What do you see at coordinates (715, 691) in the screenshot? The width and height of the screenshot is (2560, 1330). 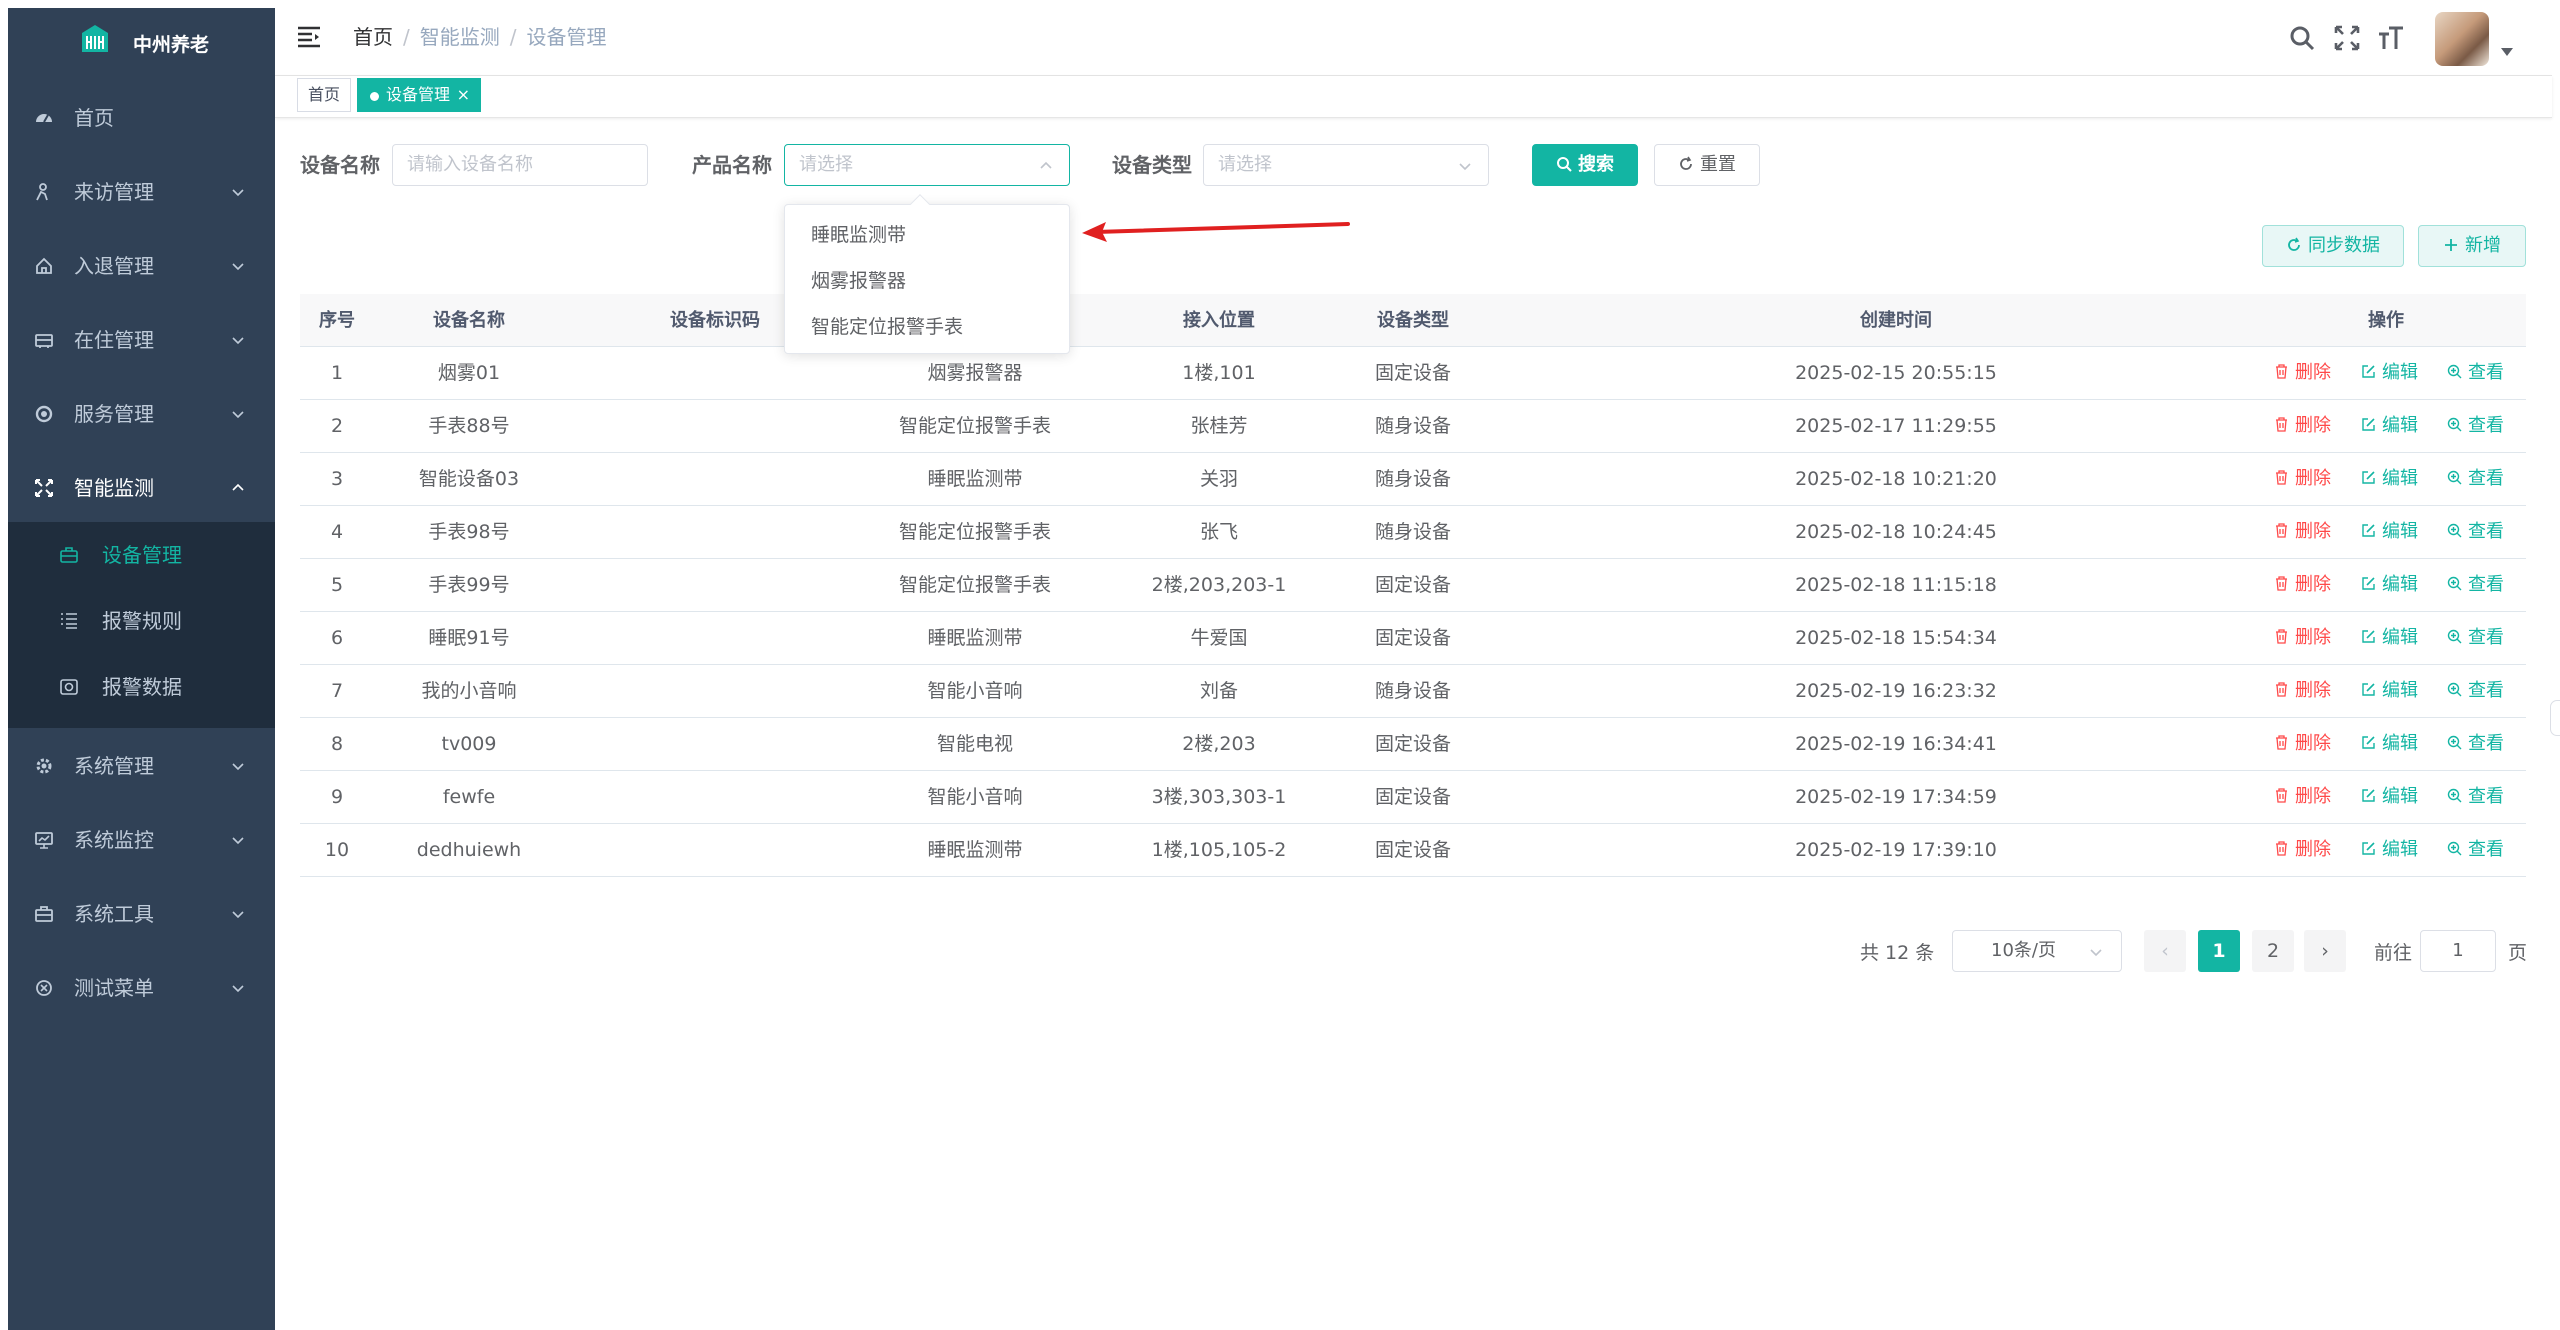 I see `cell-code` at bounding box center [715, 691].